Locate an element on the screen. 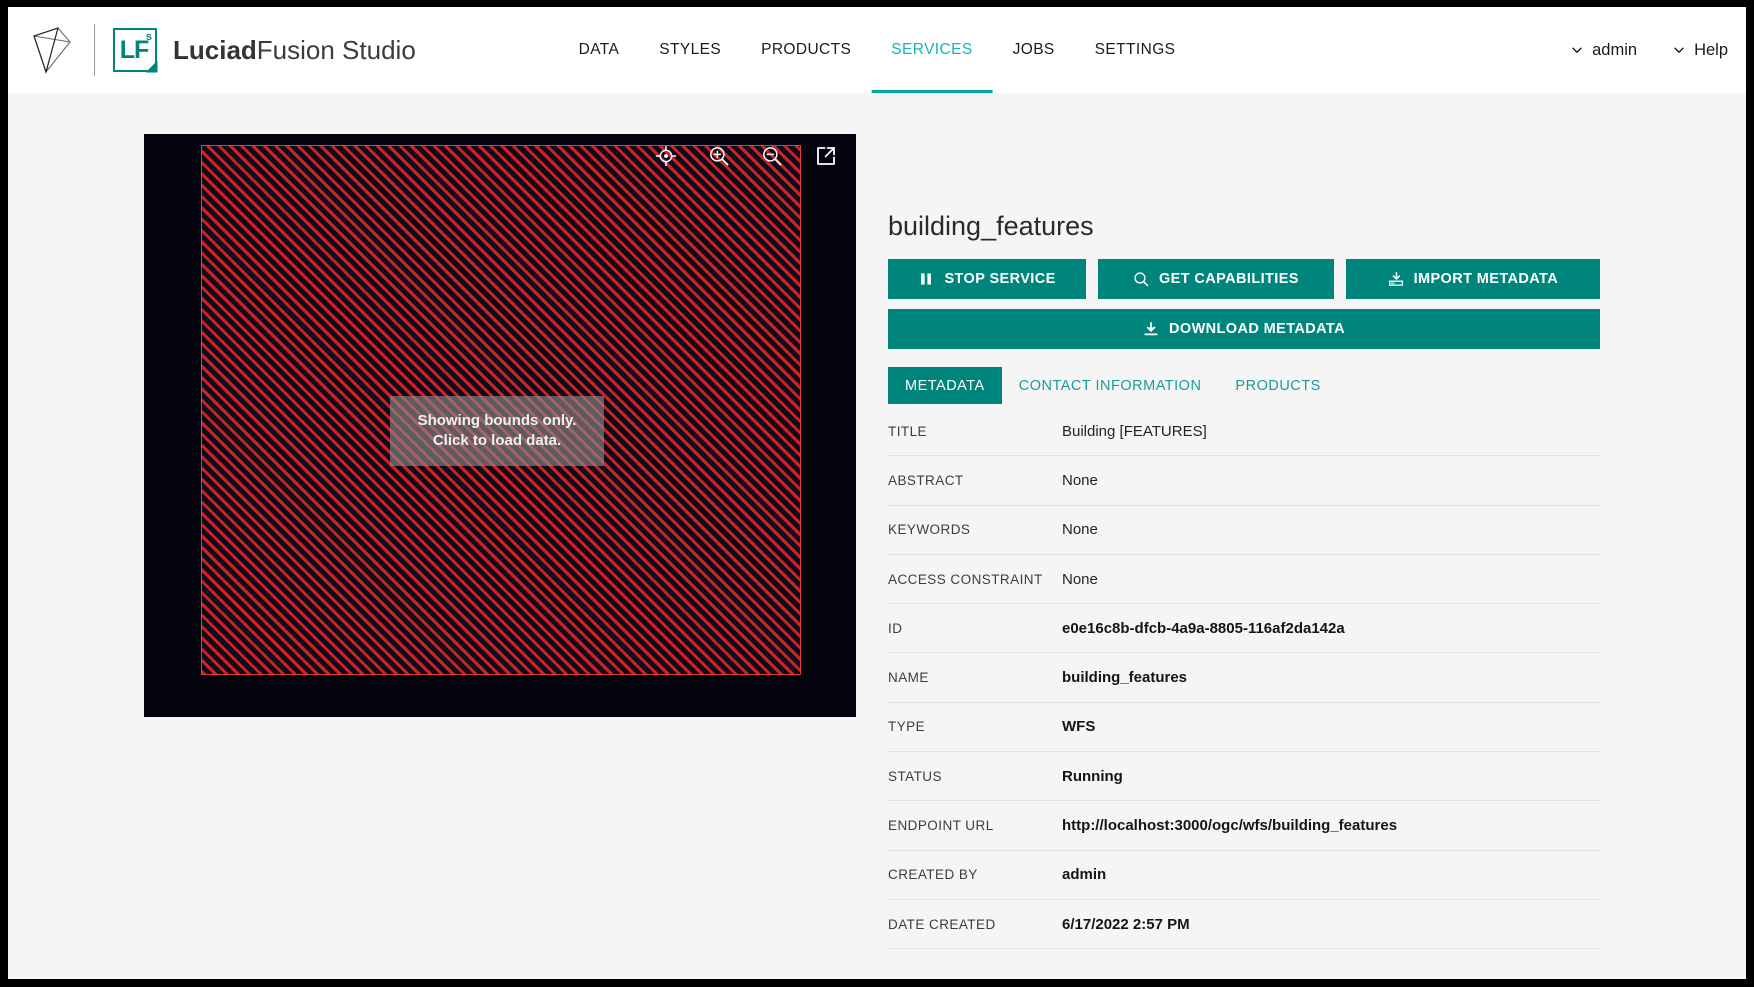 This screenshot has width=1754, height=987. metadata-value: admin is located at coordinates (1084, 875).